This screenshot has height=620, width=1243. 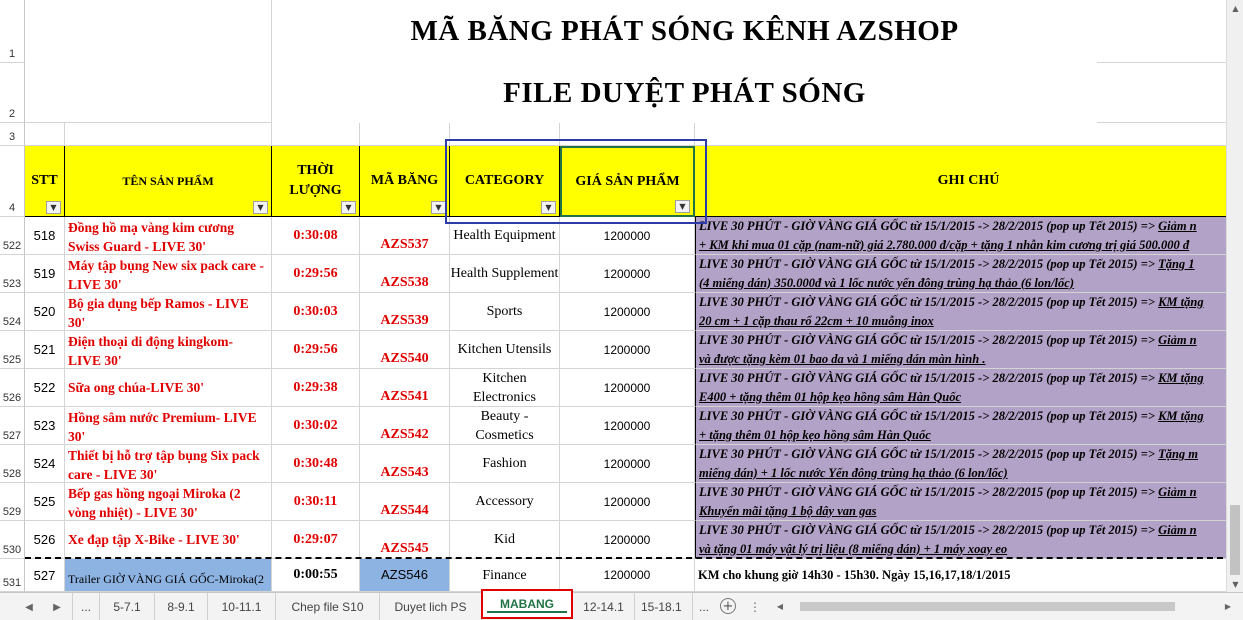 What do you see at coordinates (328, 606) in the screenshot?
I see `tab-chep-file-s10: Chep file S10` at bounding box center [328, 606].